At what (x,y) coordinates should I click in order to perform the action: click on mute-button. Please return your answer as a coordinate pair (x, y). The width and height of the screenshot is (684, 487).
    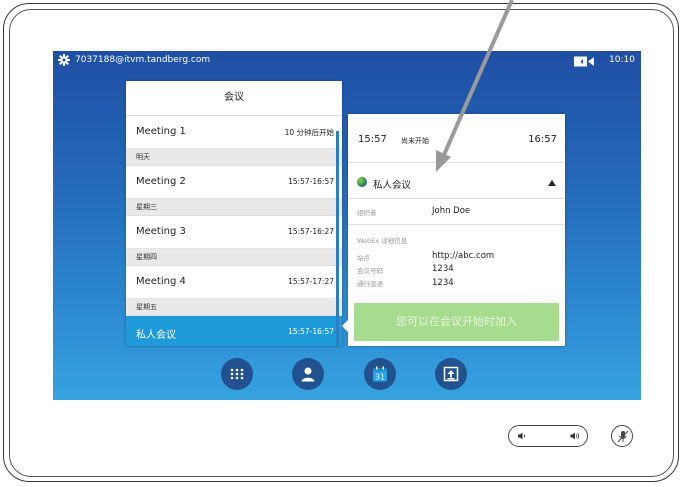
    Looking at the image, I should click on (622, 436).